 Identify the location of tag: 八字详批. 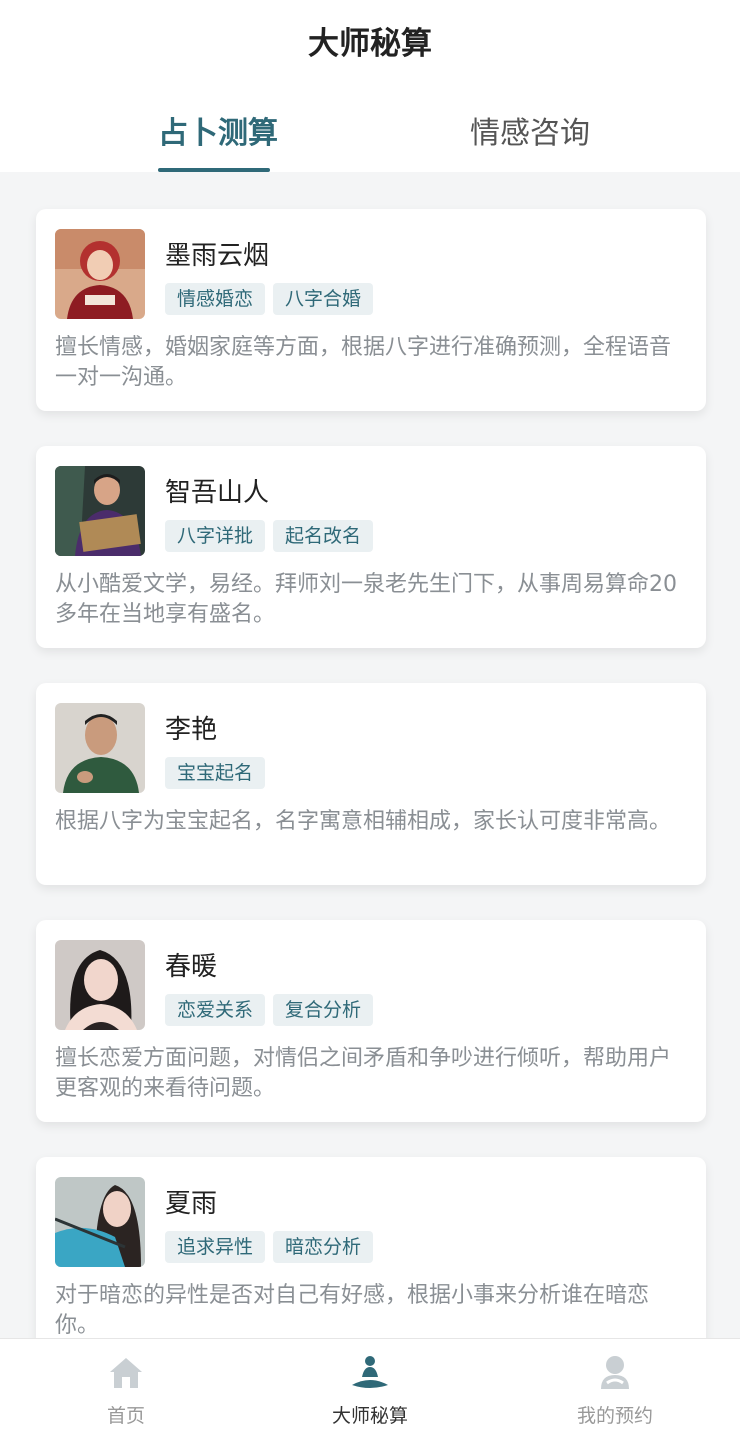
(215, 536).